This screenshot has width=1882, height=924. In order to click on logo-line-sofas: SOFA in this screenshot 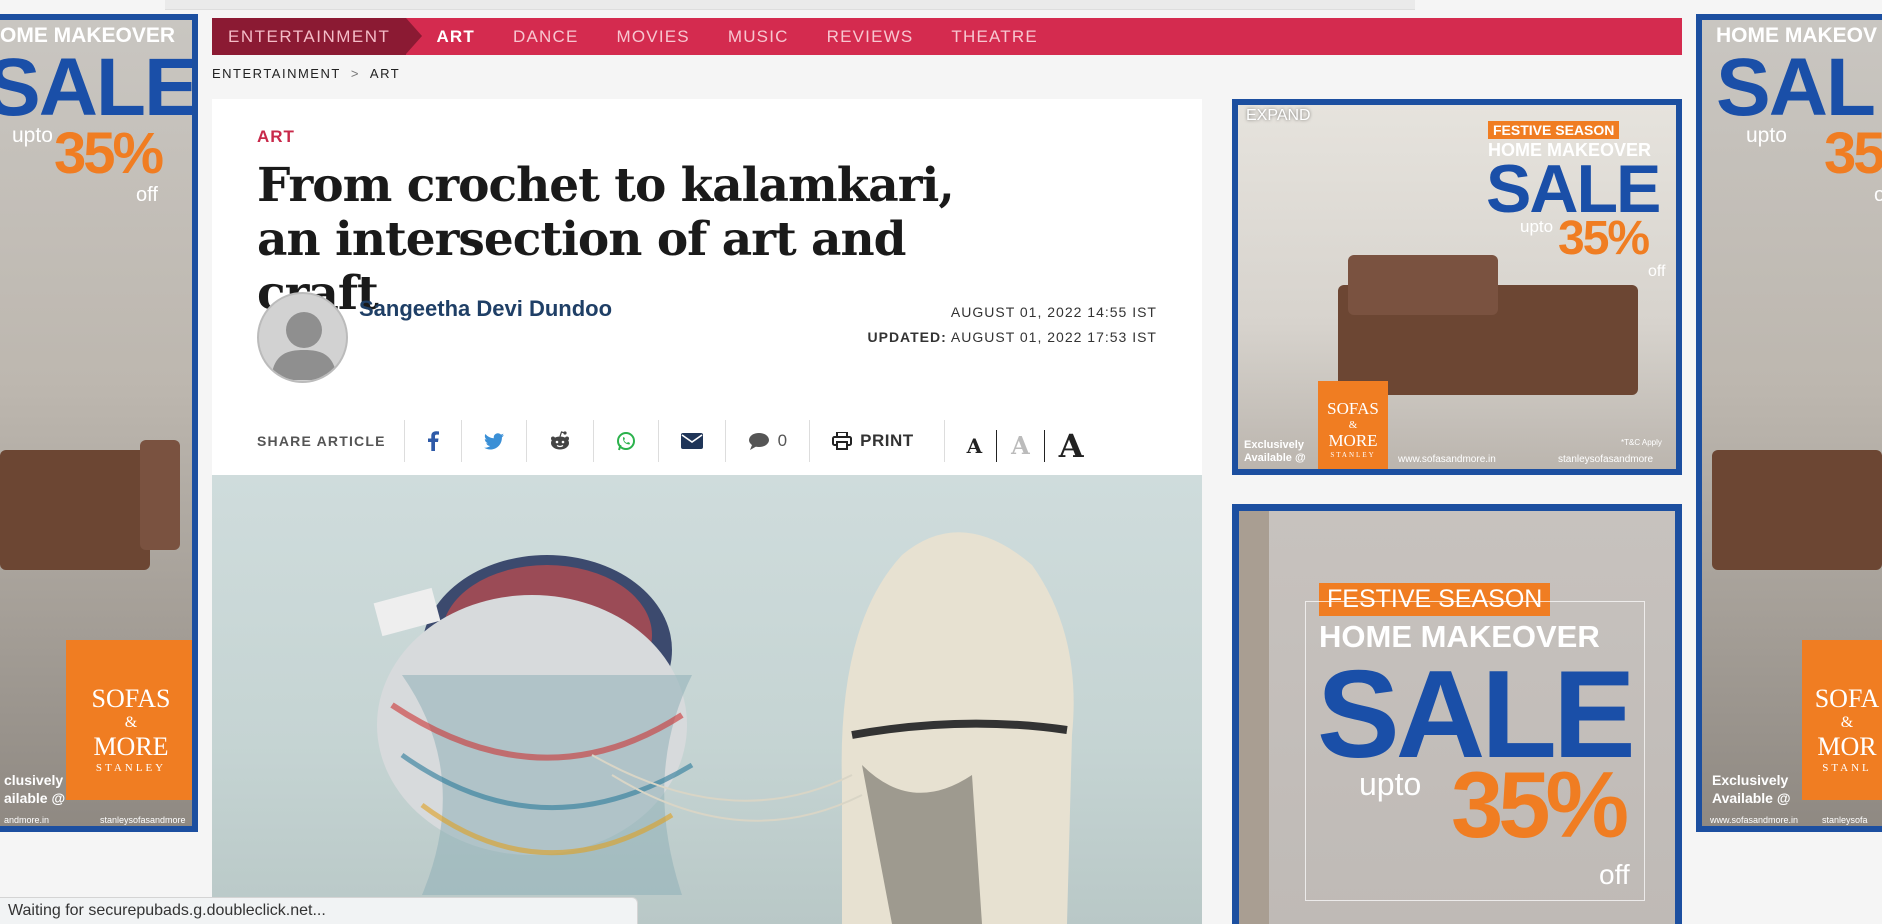, I will do `click(1847, 698)`.